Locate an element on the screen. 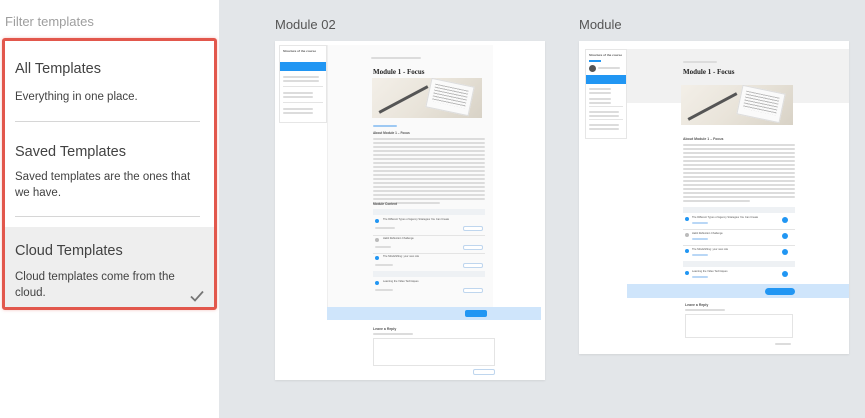  filter-item-title: Saved Templates is located at coordinates (70, 152).